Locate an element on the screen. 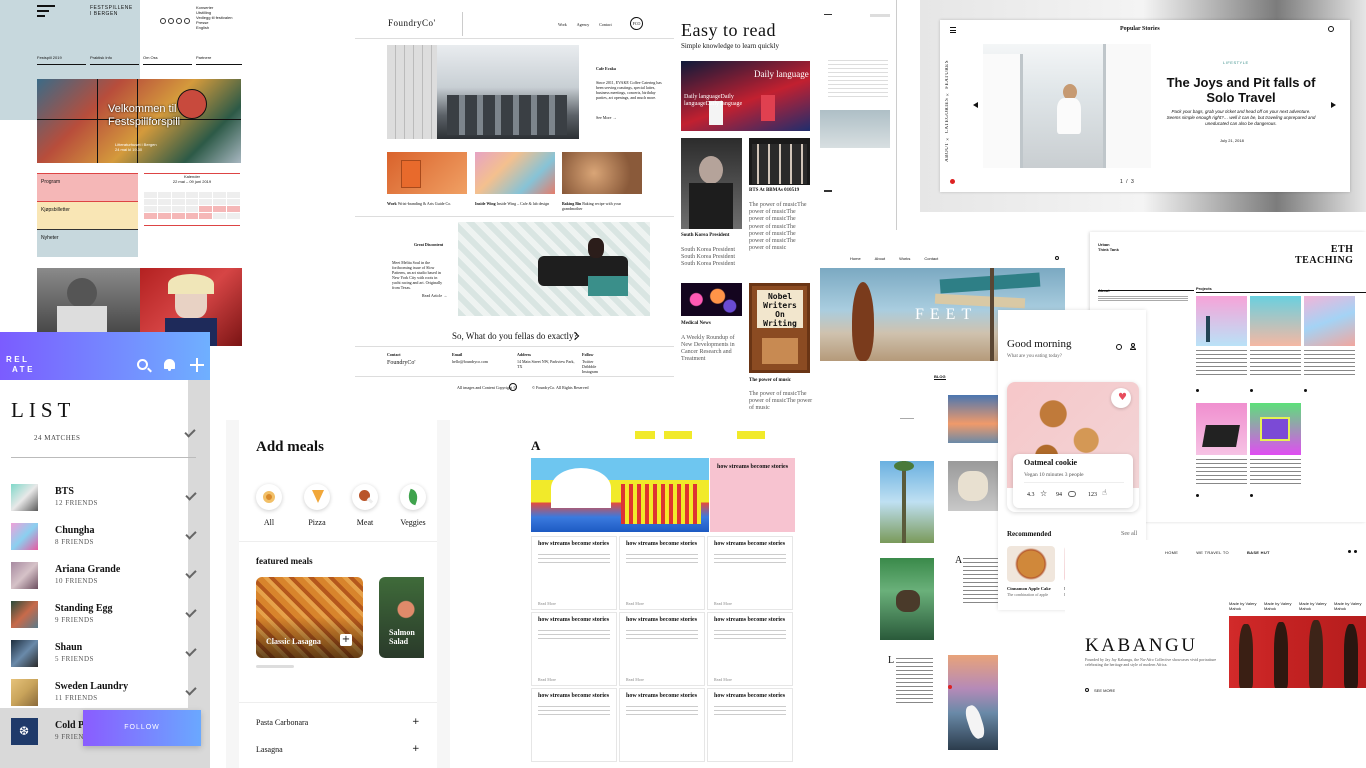 The image size is (1366, 768). foundry-badge: FCO is located at coordinates (636, 23).